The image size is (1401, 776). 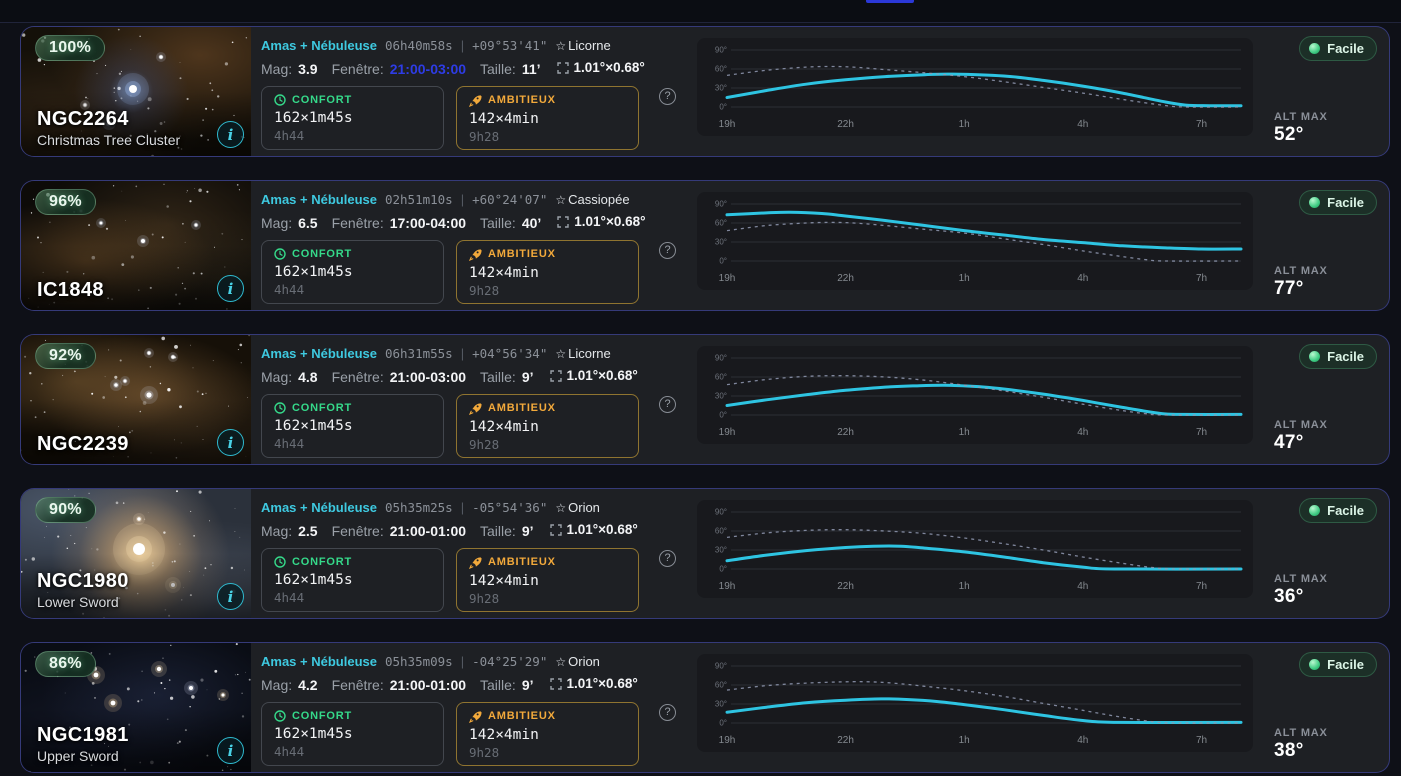 I want to click on ra-value: 06h31m55s, so click(x=418, y=353).